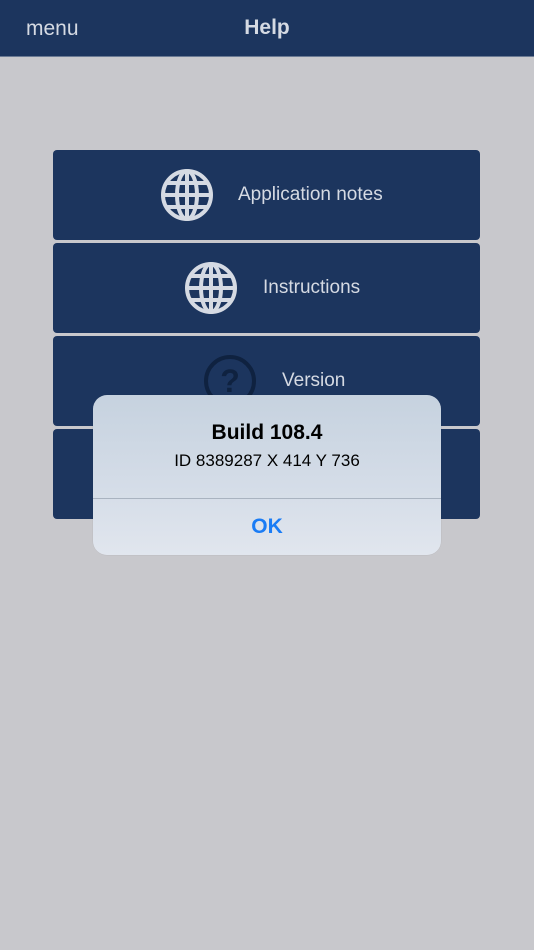 This screenshot has width=534, height=950. What do you see at coordinates (267, 460) in the screenshot?
I see `alert-message: ID 8389287 X 414 Y 736` at bounding box center [267, 460].